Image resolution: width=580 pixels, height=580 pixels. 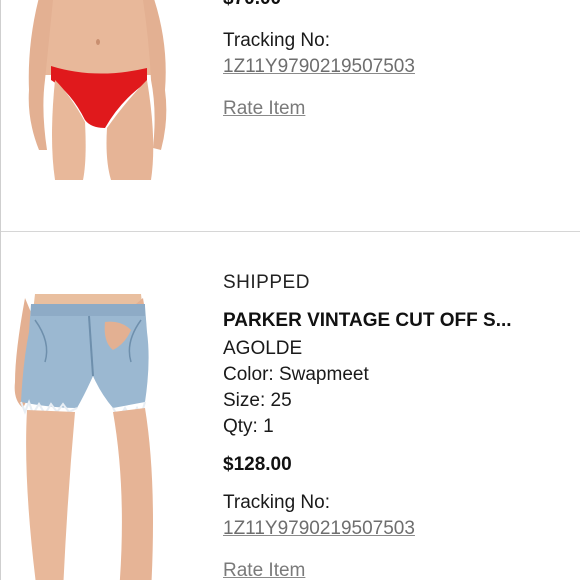 I want to click on product-quantity: Qty: 1, so click(x=248, y=426).